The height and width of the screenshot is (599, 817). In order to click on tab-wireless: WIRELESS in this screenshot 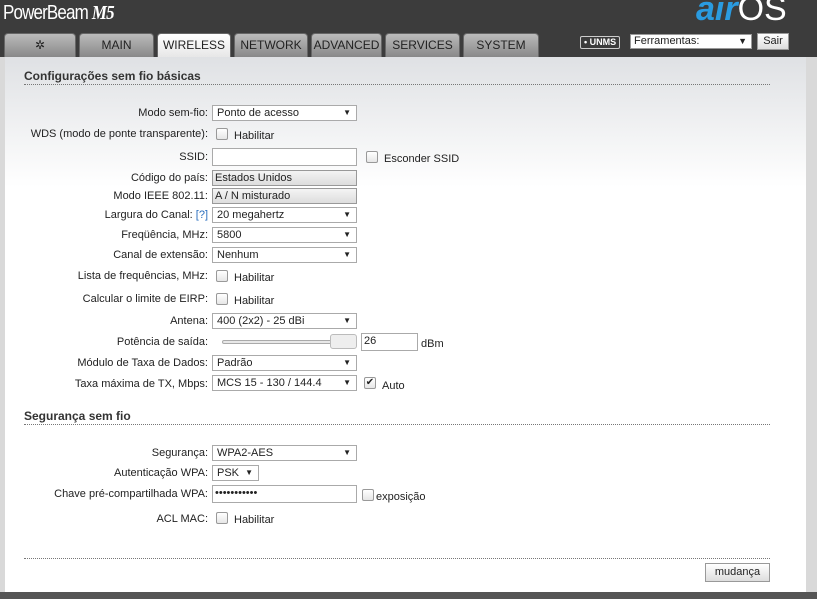, I will do `click(194, 45)`.